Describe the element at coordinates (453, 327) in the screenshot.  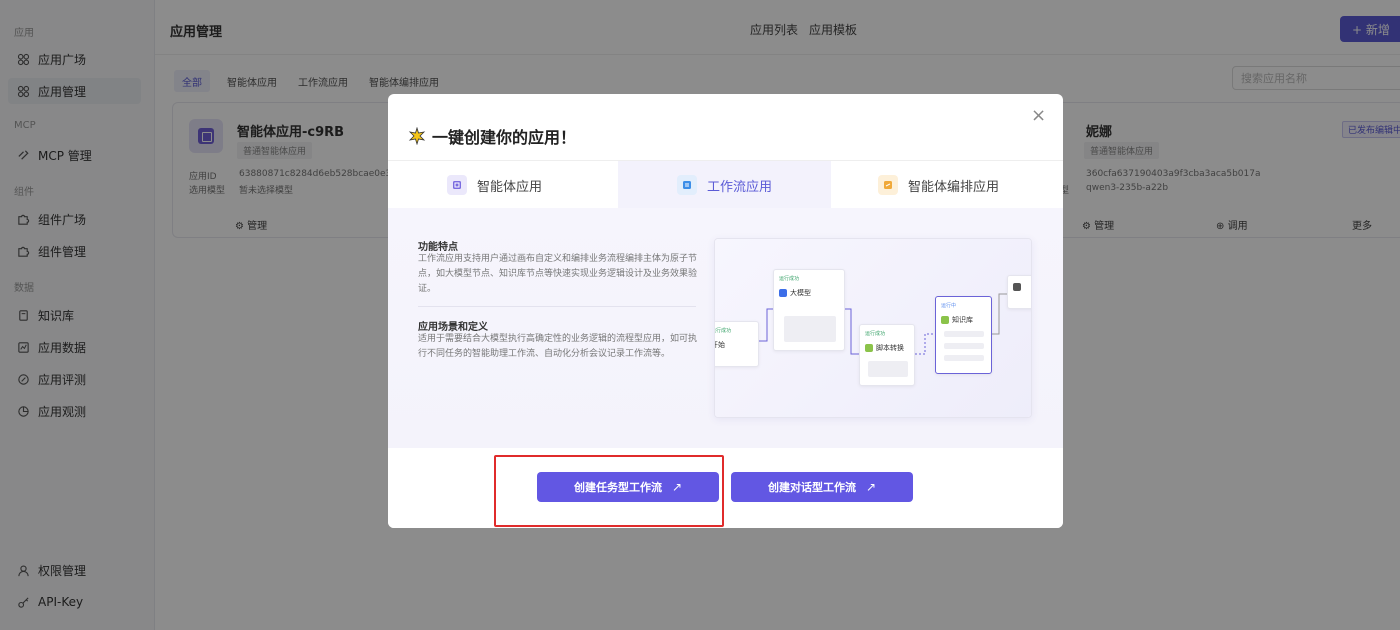
I see `scene-title: 应用场景和定义` at that location.